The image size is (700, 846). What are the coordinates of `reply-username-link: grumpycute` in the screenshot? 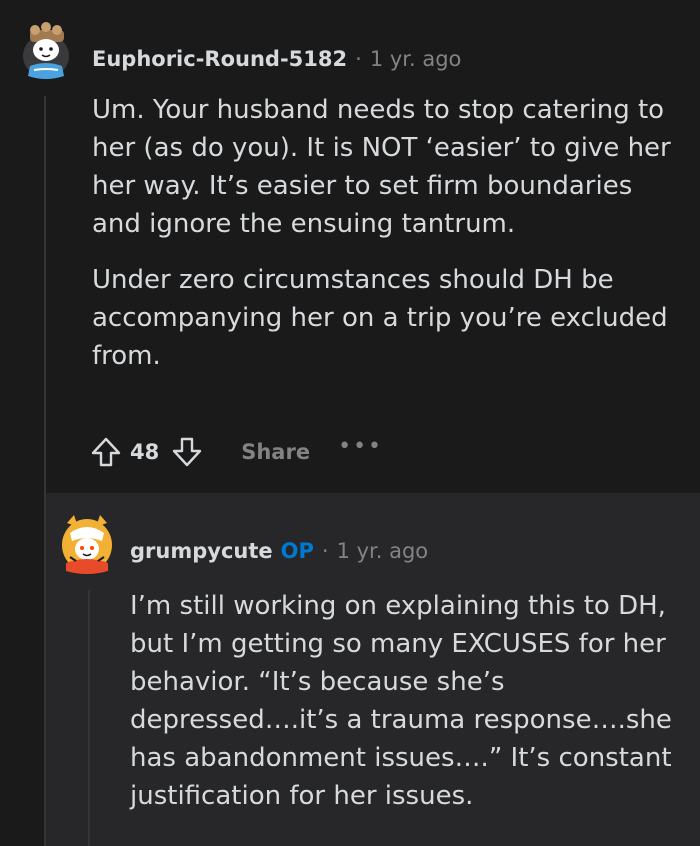 It's located at (201, 551).